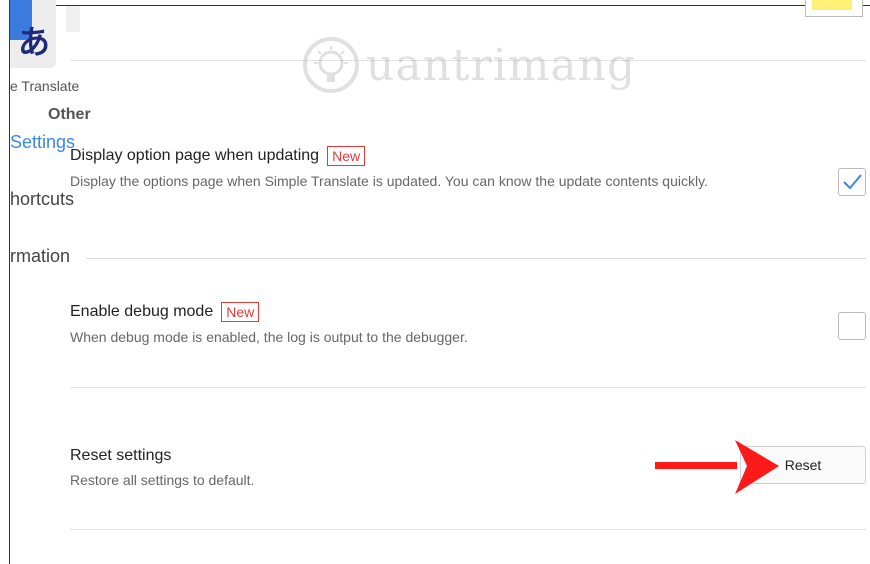  Describe the element at coordinates (331, 65) in the screenshot. I see `watermark-logo-icon` at that location.